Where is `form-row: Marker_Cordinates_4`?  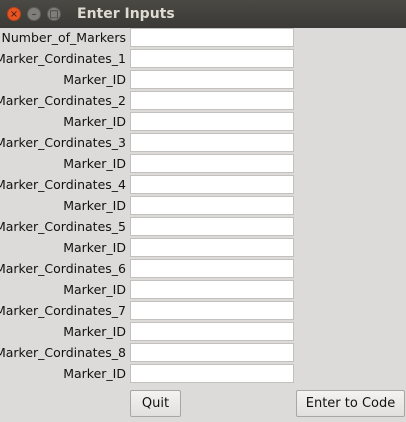
form-row: Marker_Cordinates_4 is located at coordinates (203, 185).